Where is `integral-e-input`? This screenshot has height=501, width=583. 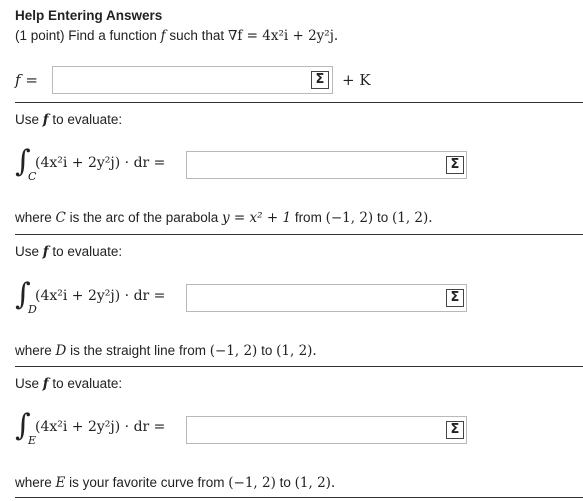
integral-e-input is located at coordinates (326, 430).